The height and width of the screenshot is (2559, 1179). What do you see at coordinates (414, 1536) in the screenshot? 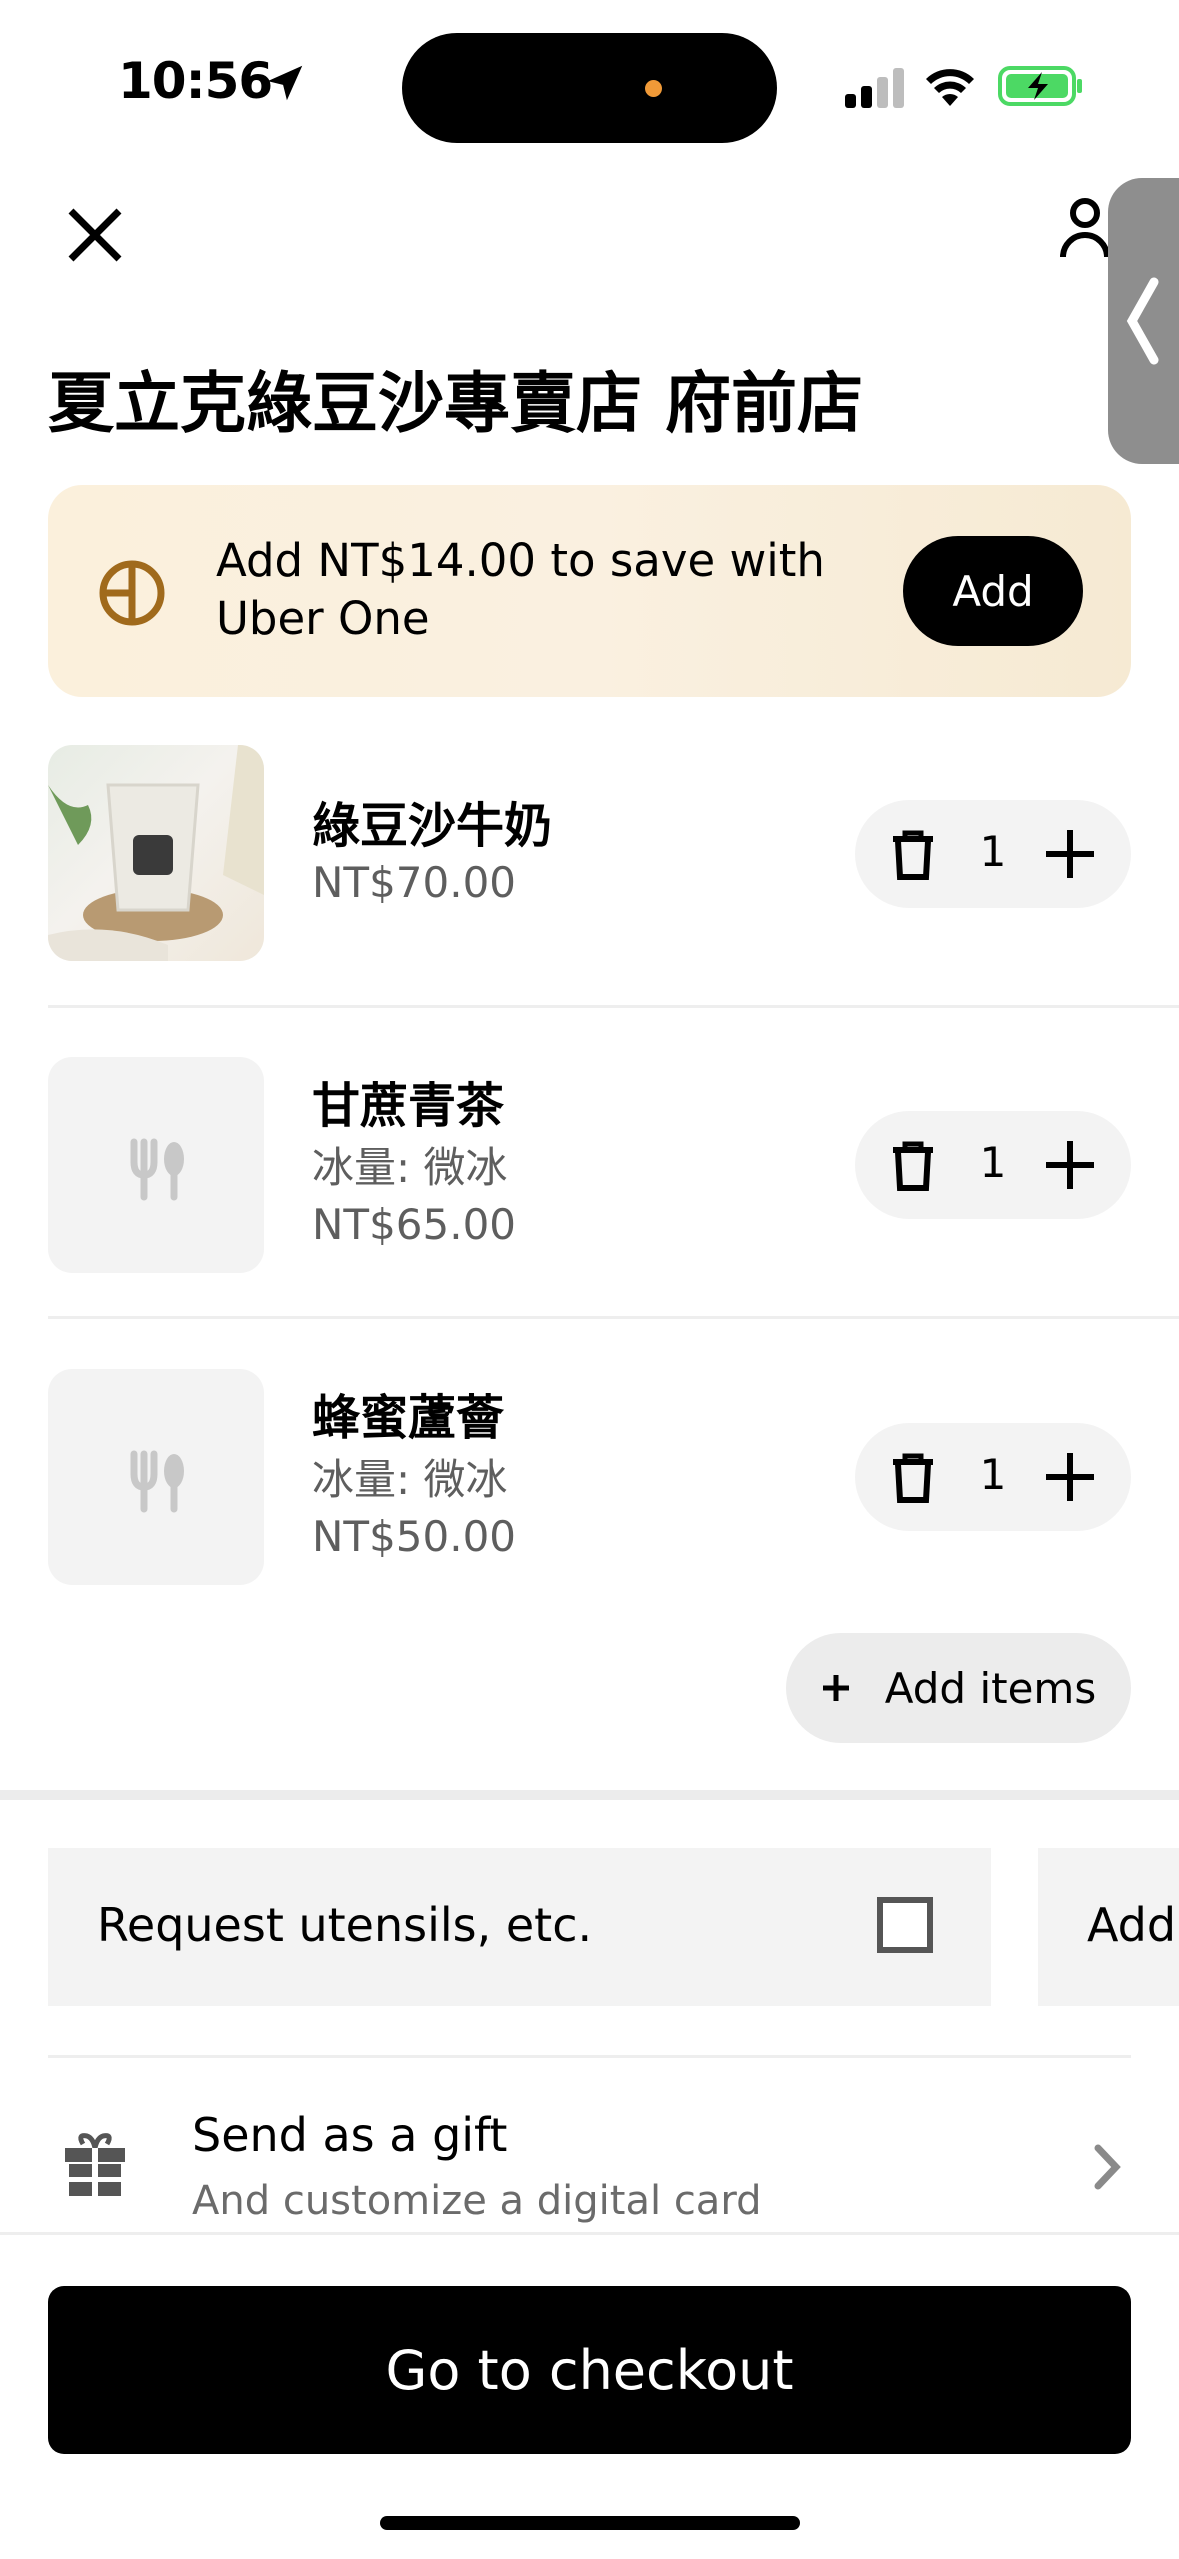
I see `item-price: NT$50.00` at bounding box center [414, 1536].